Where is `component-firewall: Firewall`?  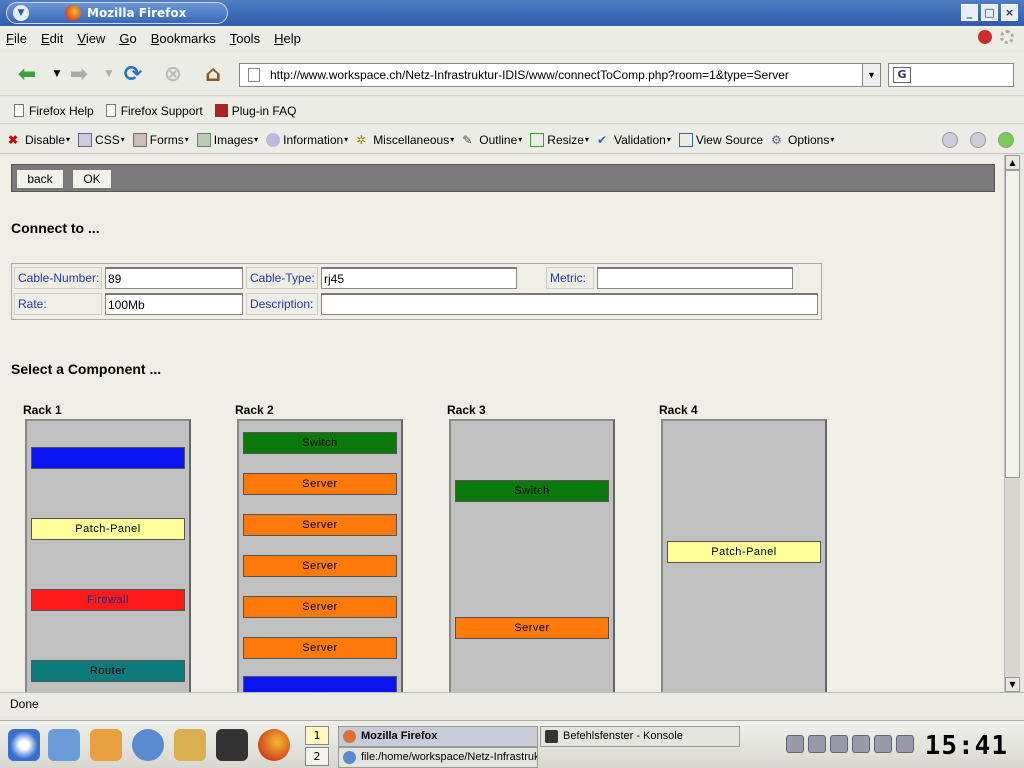 component-firewall: Firewall is located at coordinates (108, 600).